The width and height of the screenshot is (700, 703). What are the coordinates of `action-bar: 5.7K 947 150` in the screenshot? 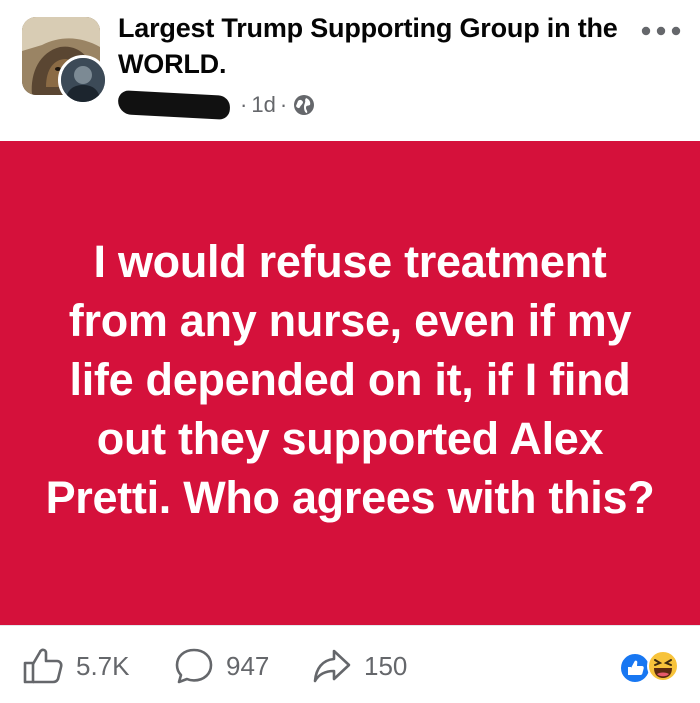 It's located at (350, 666).